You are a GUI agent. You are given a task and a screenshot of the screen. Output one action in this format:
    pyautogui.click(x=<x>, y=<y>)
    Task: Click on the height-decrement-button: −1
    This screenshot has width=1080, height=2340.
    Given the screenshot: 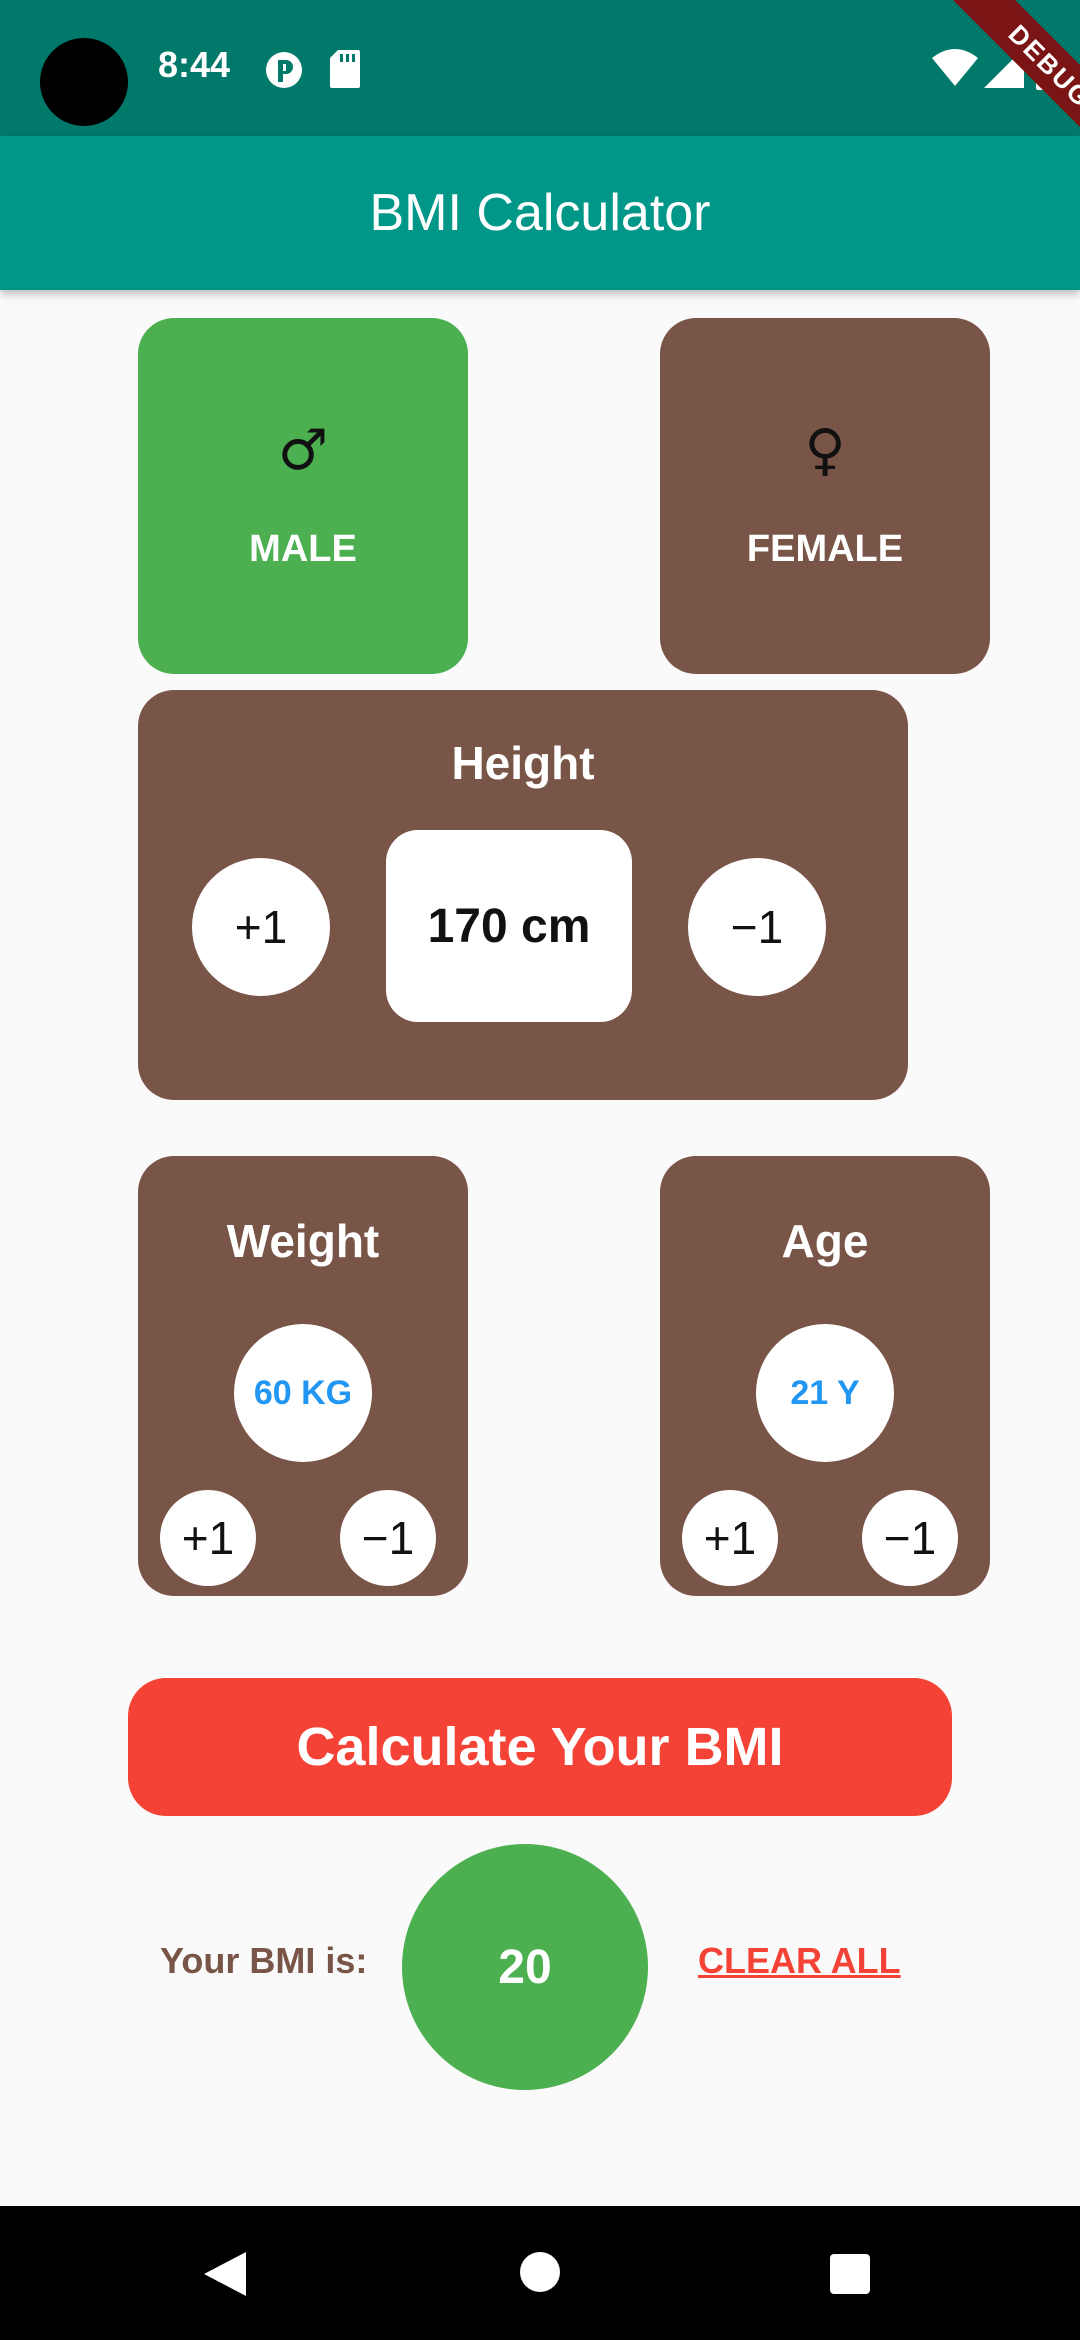 What is the action you would take?
    pyautogui.click(x=757, y=927)
    